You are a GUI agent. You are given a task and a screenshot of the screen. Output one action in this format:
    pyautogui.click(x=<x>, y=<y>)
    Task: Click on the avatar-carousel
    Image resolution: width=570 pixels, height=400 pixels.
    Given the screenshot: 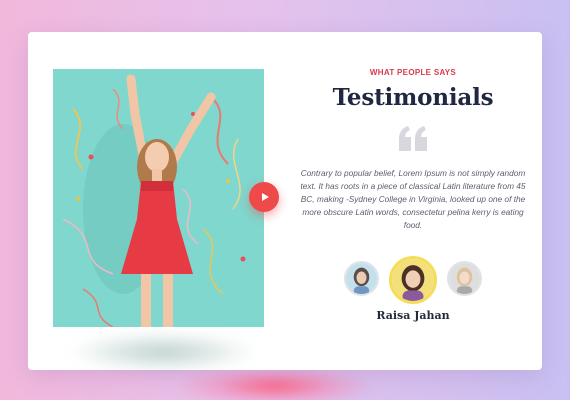 What is the action you would take?
    pyautogui.click(x=415, y=281)
    